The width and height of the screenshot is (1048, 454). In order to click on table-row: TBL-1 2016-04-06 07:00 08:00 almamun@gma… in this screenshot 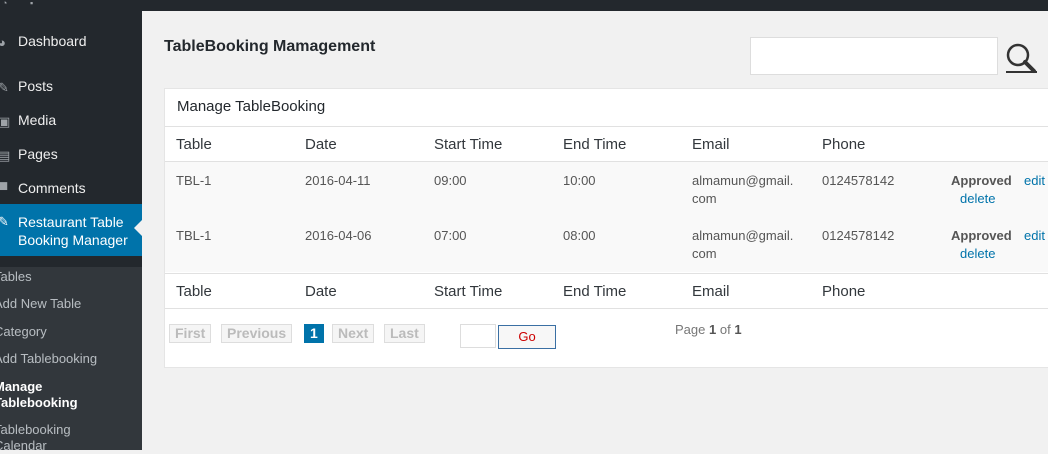, I will do `click(606, 244)`.